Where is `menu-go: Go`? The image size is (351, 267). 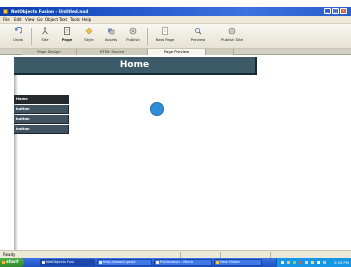
menu-go: Go is located at coordinates (40, 20).